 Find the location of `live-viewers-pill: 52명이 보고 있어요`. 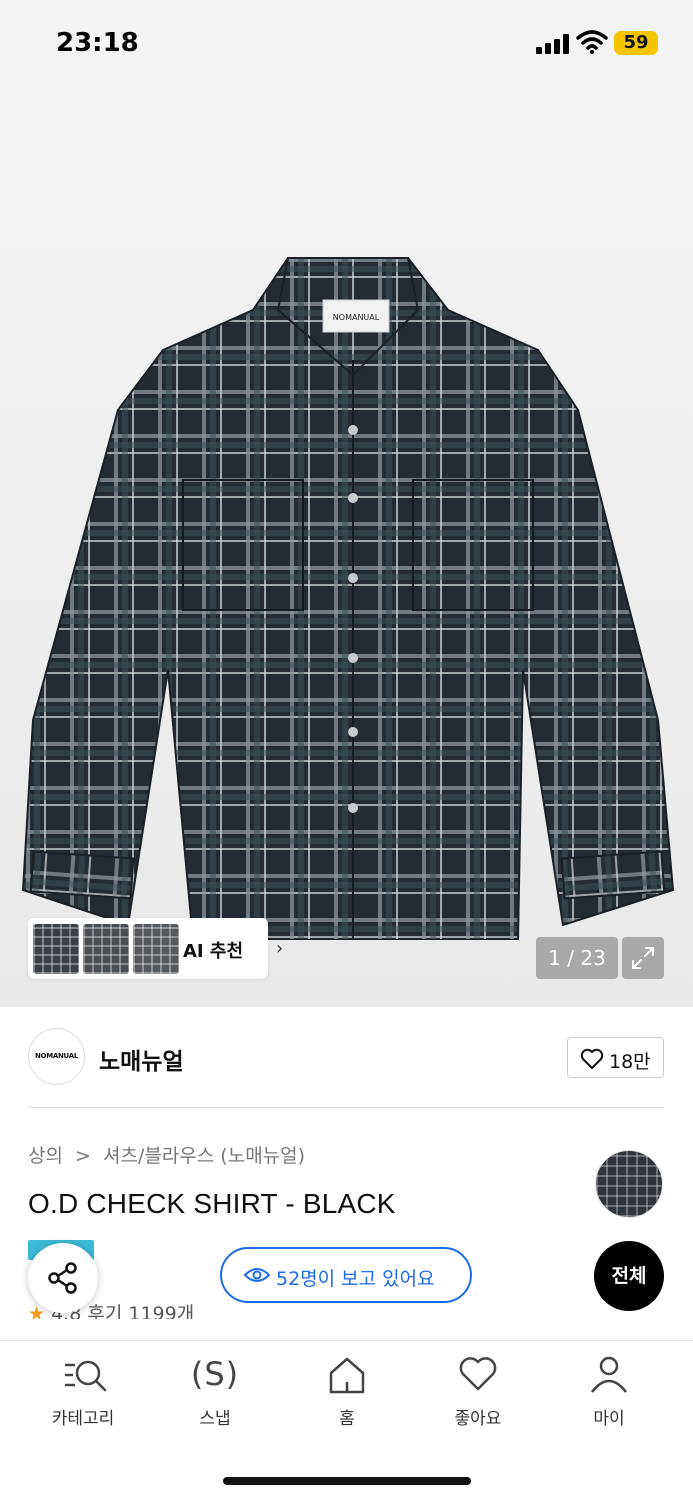

live-viewers-pill: 52명이 보고 있어요 is located at coordinates (346, 1275).